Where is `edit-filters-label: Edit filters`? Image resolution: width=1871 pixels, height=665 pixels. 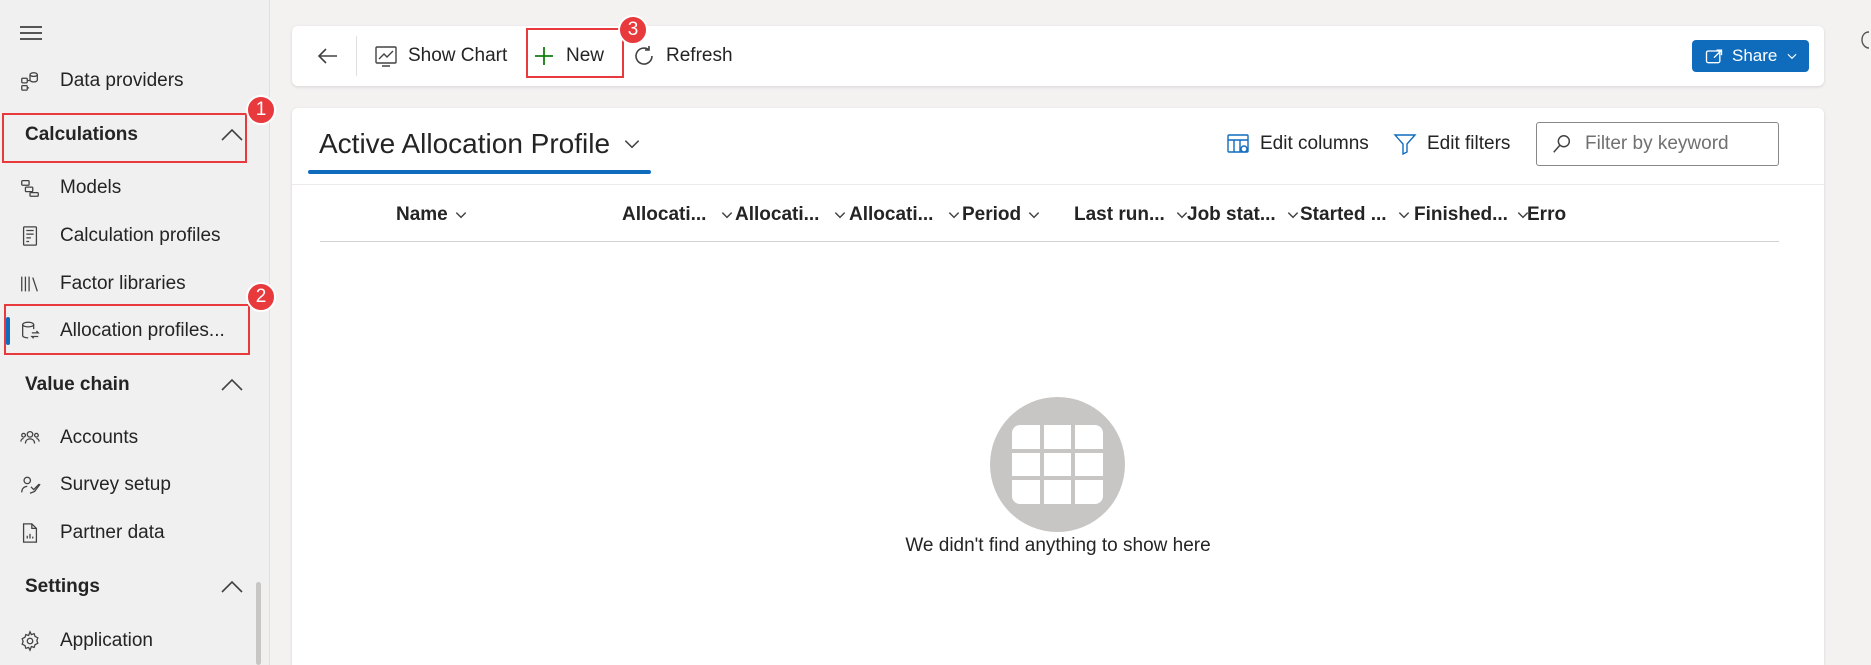 edit-filters-label: Edit filters is located at coordinates (1469, 143).